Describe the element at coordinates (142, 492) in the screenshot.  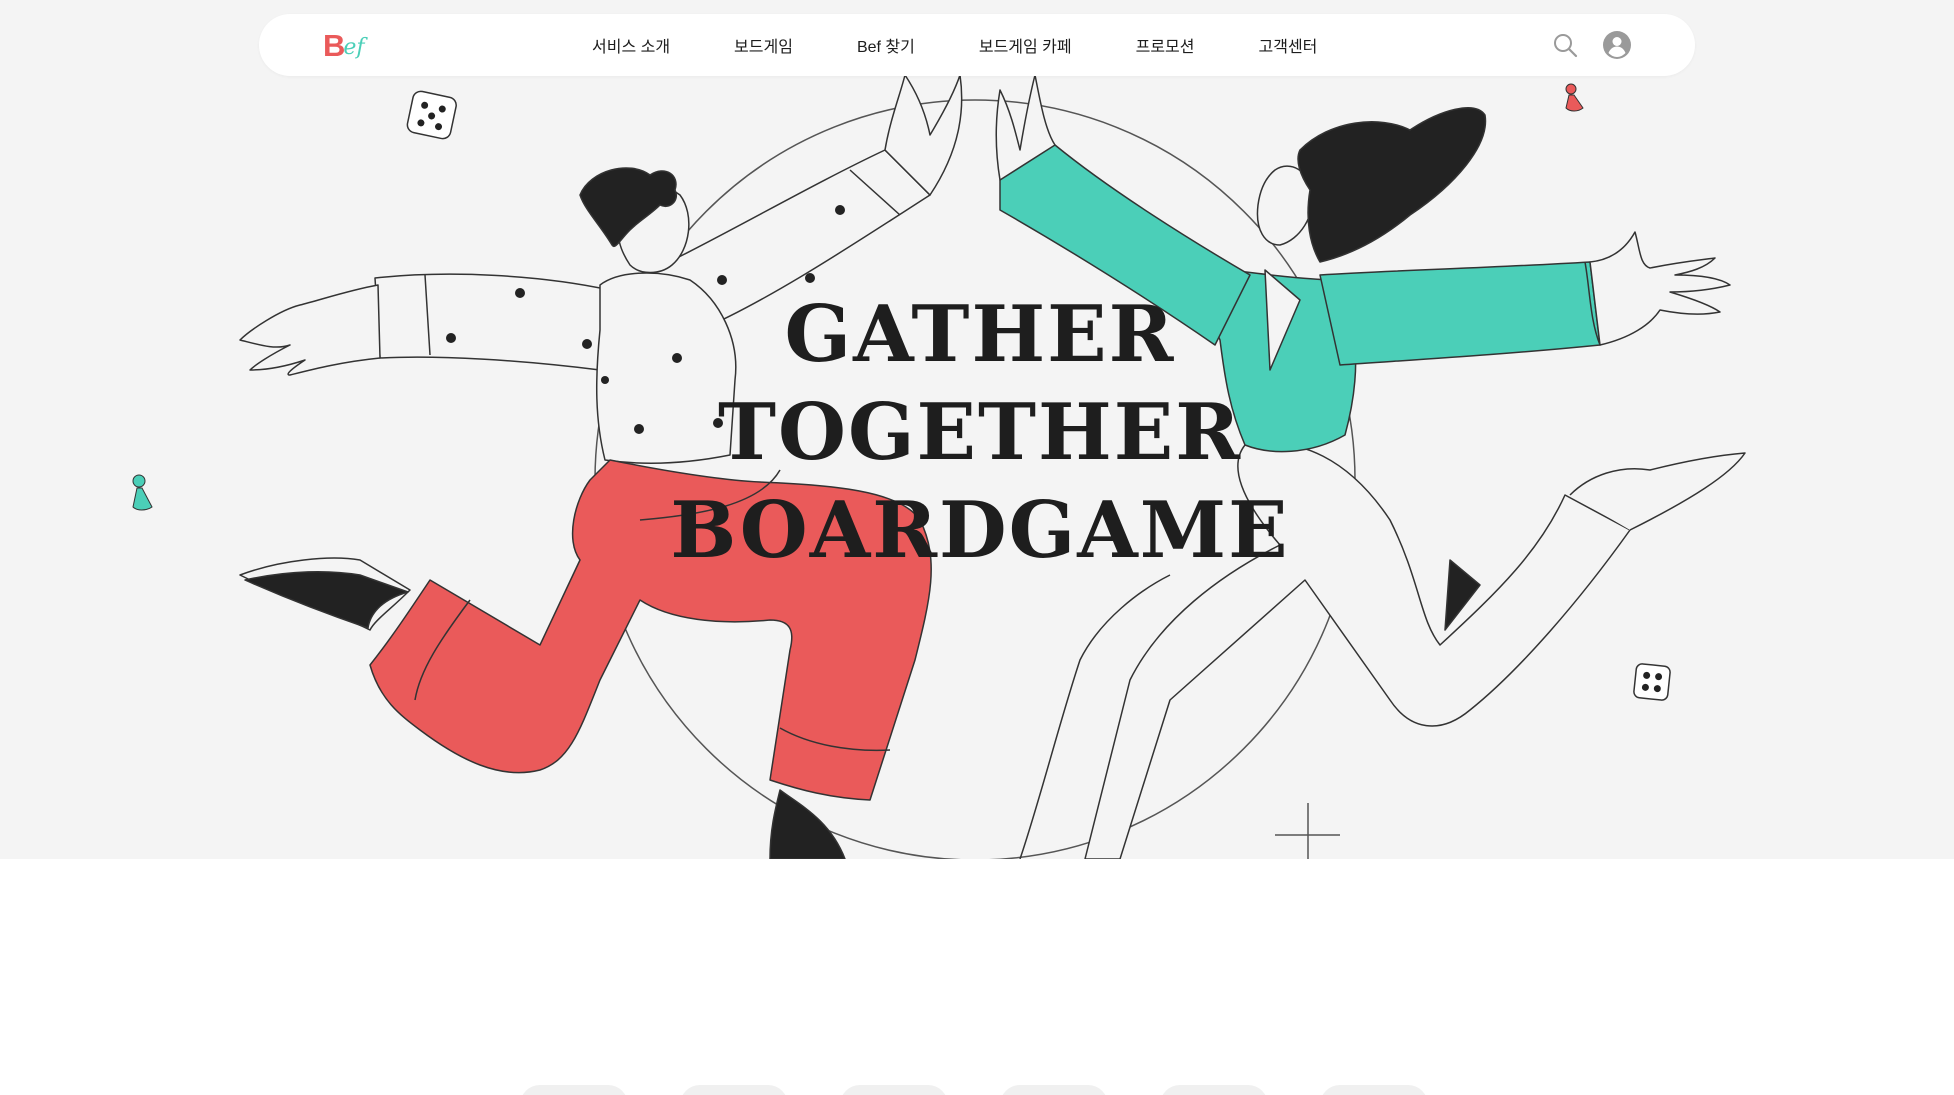
I see `teal-pawn` at that location.